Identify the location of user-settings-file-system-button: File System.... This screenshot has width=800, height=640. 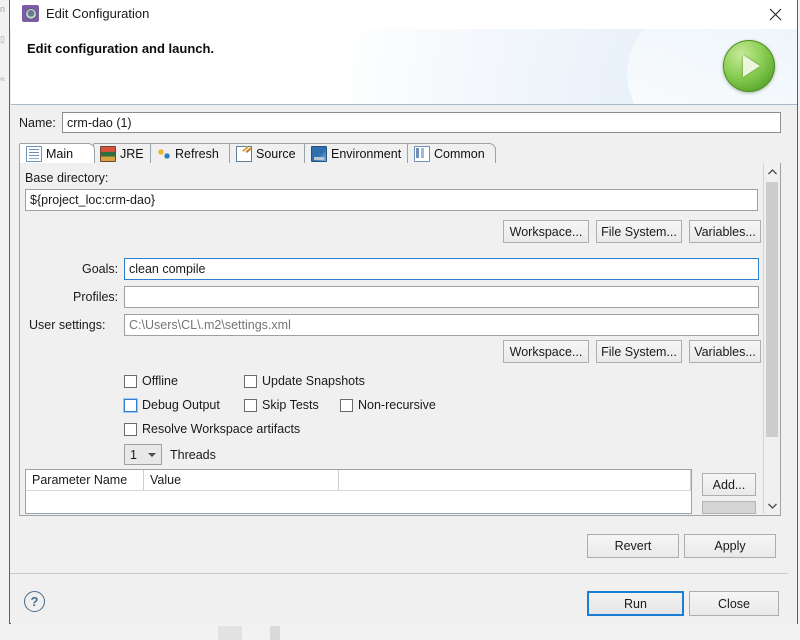
(639, 351).